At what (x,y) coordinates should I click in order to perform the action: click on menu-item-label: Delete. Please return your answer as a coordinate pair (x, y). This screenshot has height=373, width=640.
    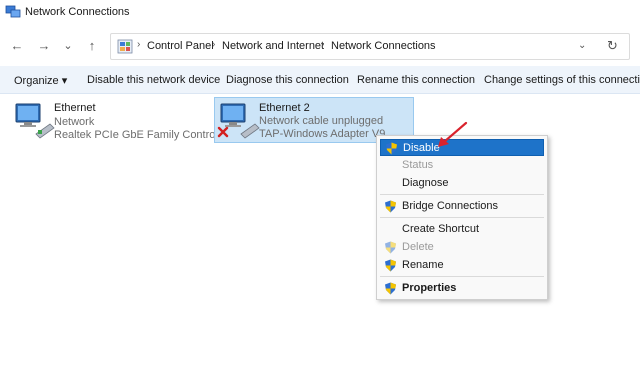
    Looking at the image, I should click on (418, 247).